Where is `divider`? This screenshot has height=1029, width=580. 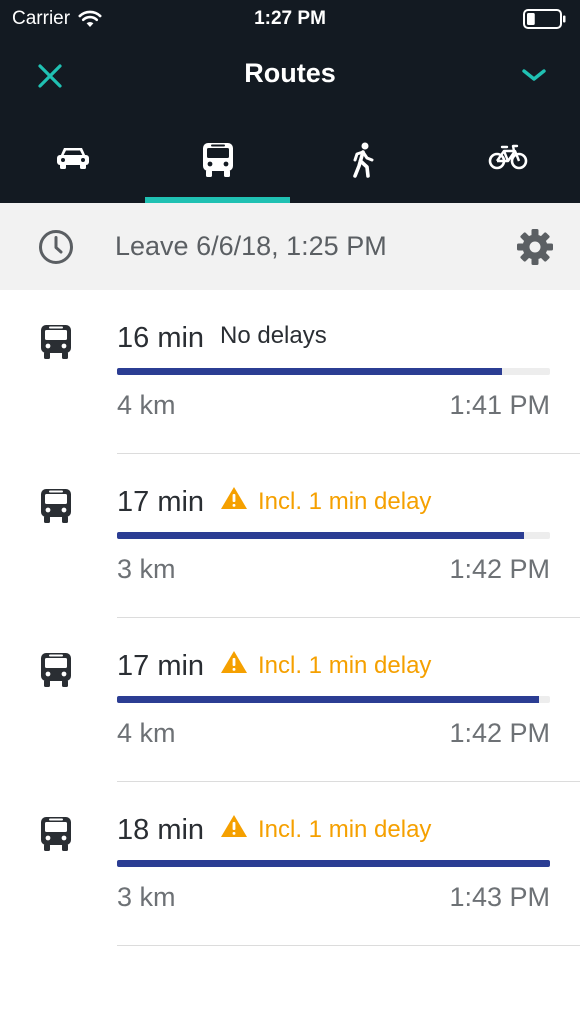
divider is located at coordinates (348, 945).